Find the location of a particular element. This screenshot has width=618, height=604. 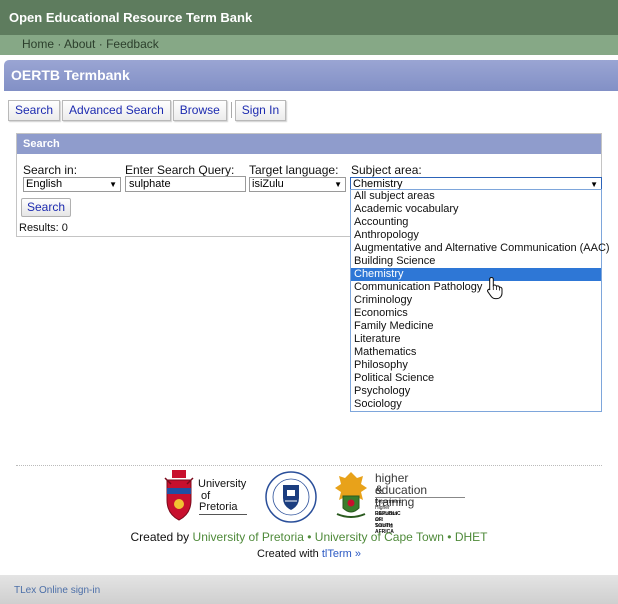

nav-home-link: Home is located at coordinates (38, 44).